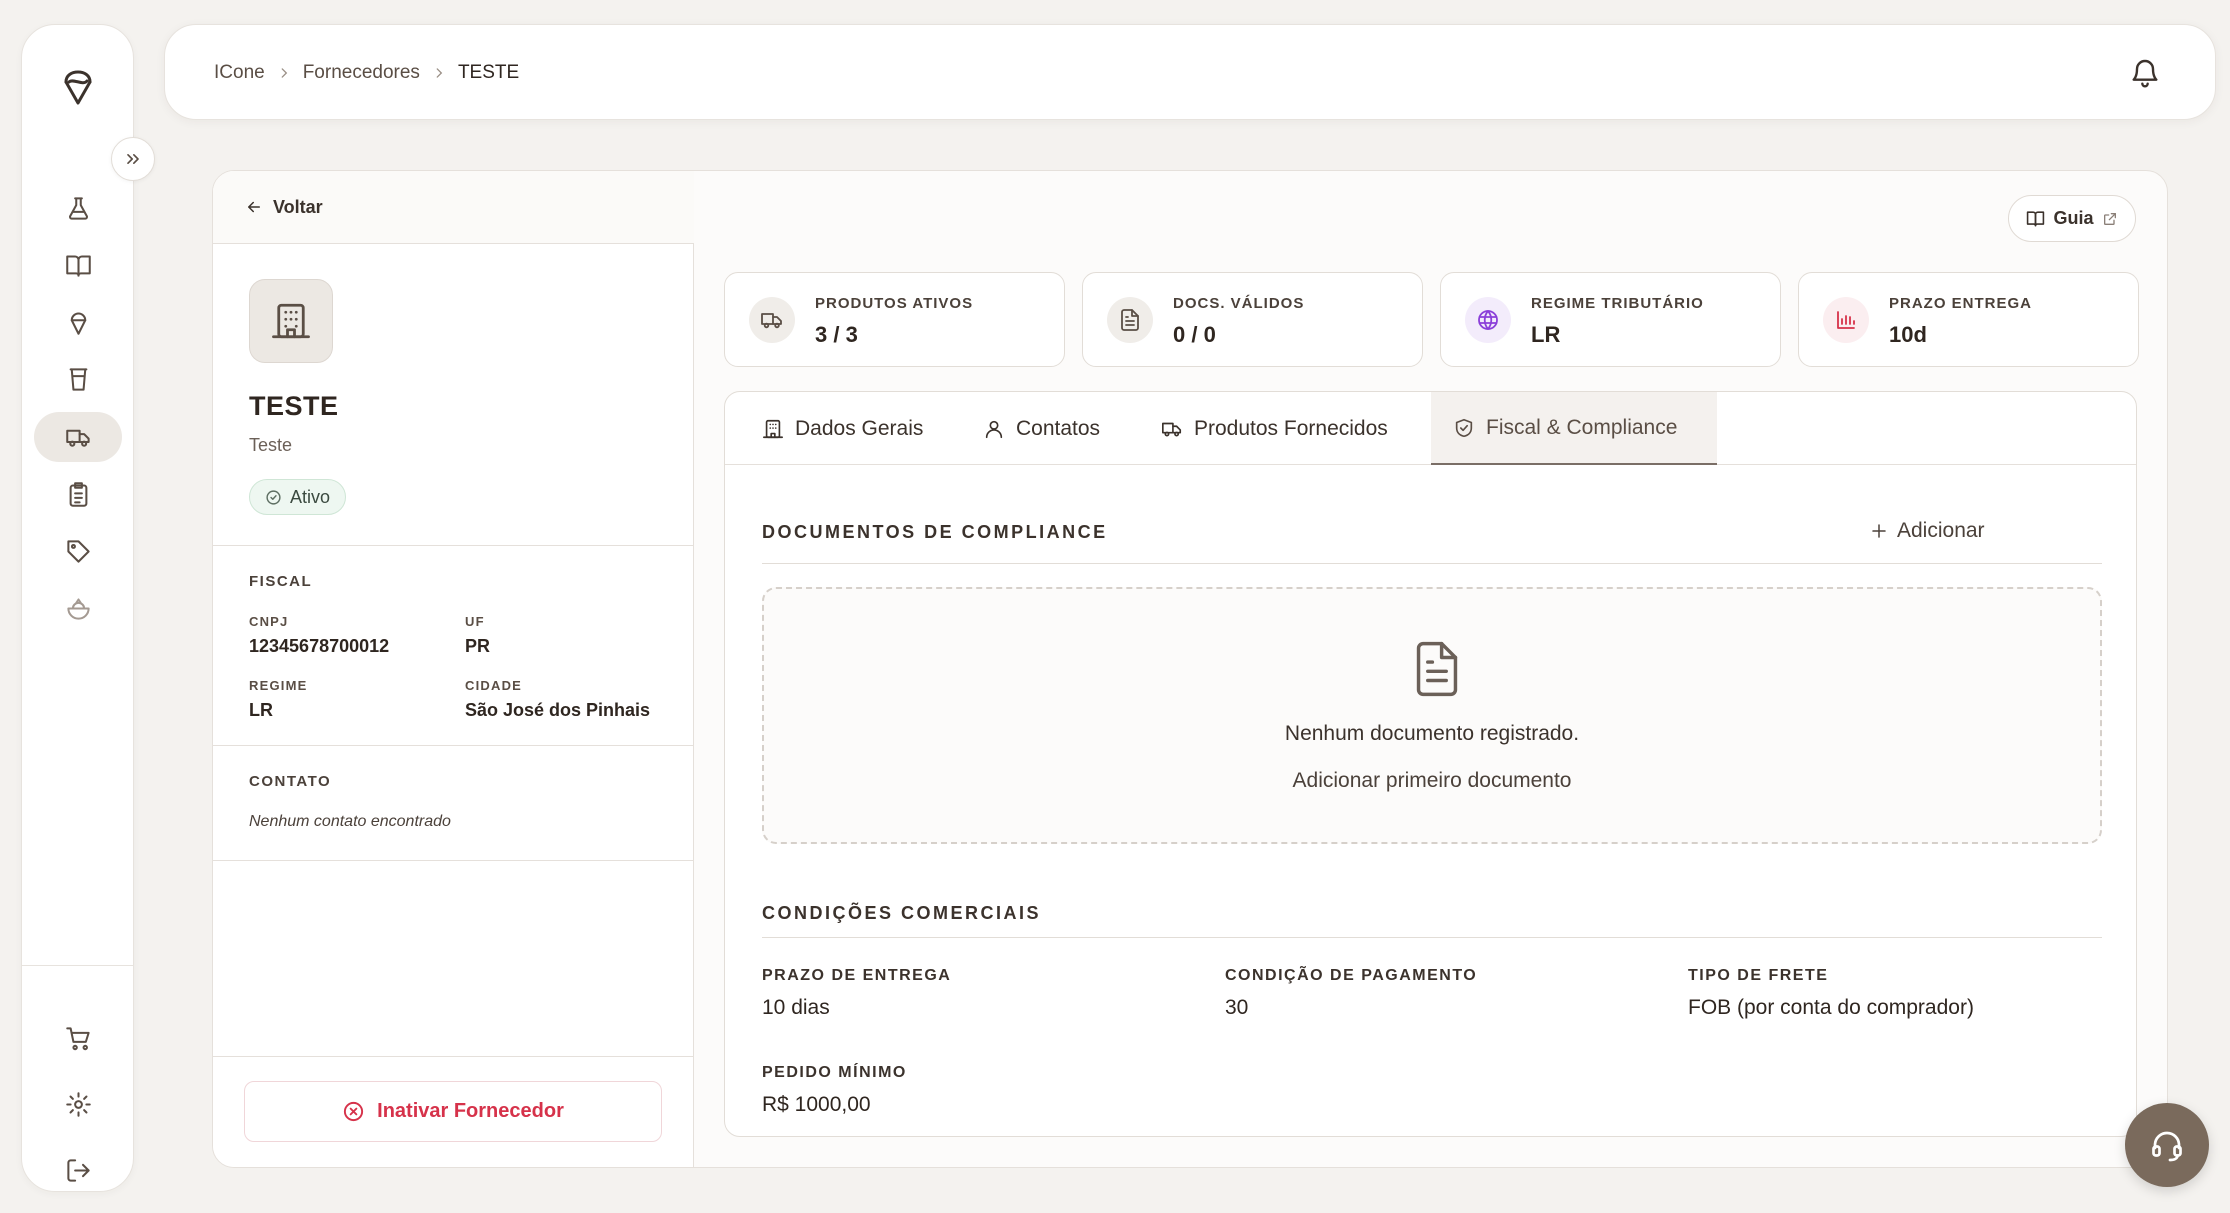 Image resolution: width=2230 pixels, height=1213 pixels. Describe the element at coordinates (1437, 669) in the screenshot. I see `file-text-icon` at that location.